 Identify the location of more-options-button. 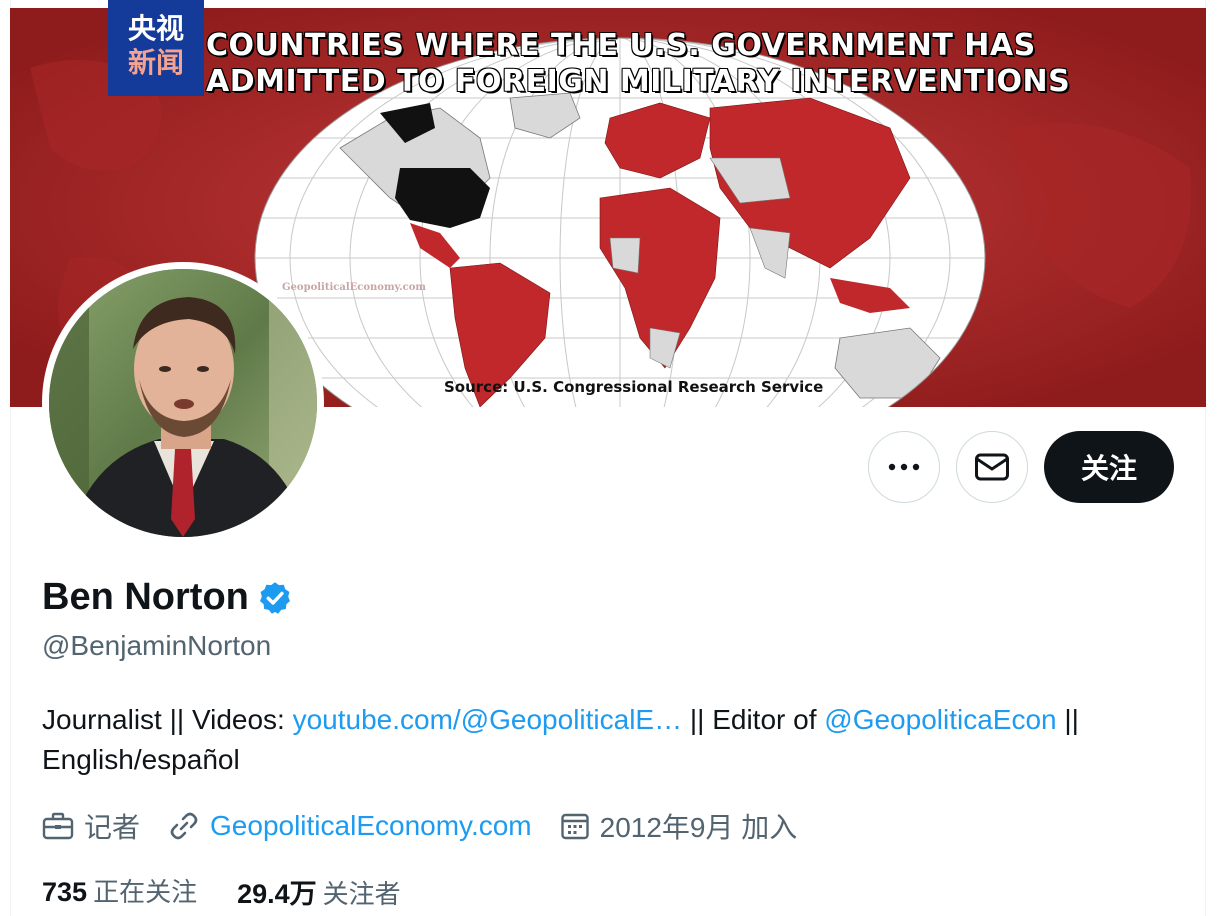
(904, 467).